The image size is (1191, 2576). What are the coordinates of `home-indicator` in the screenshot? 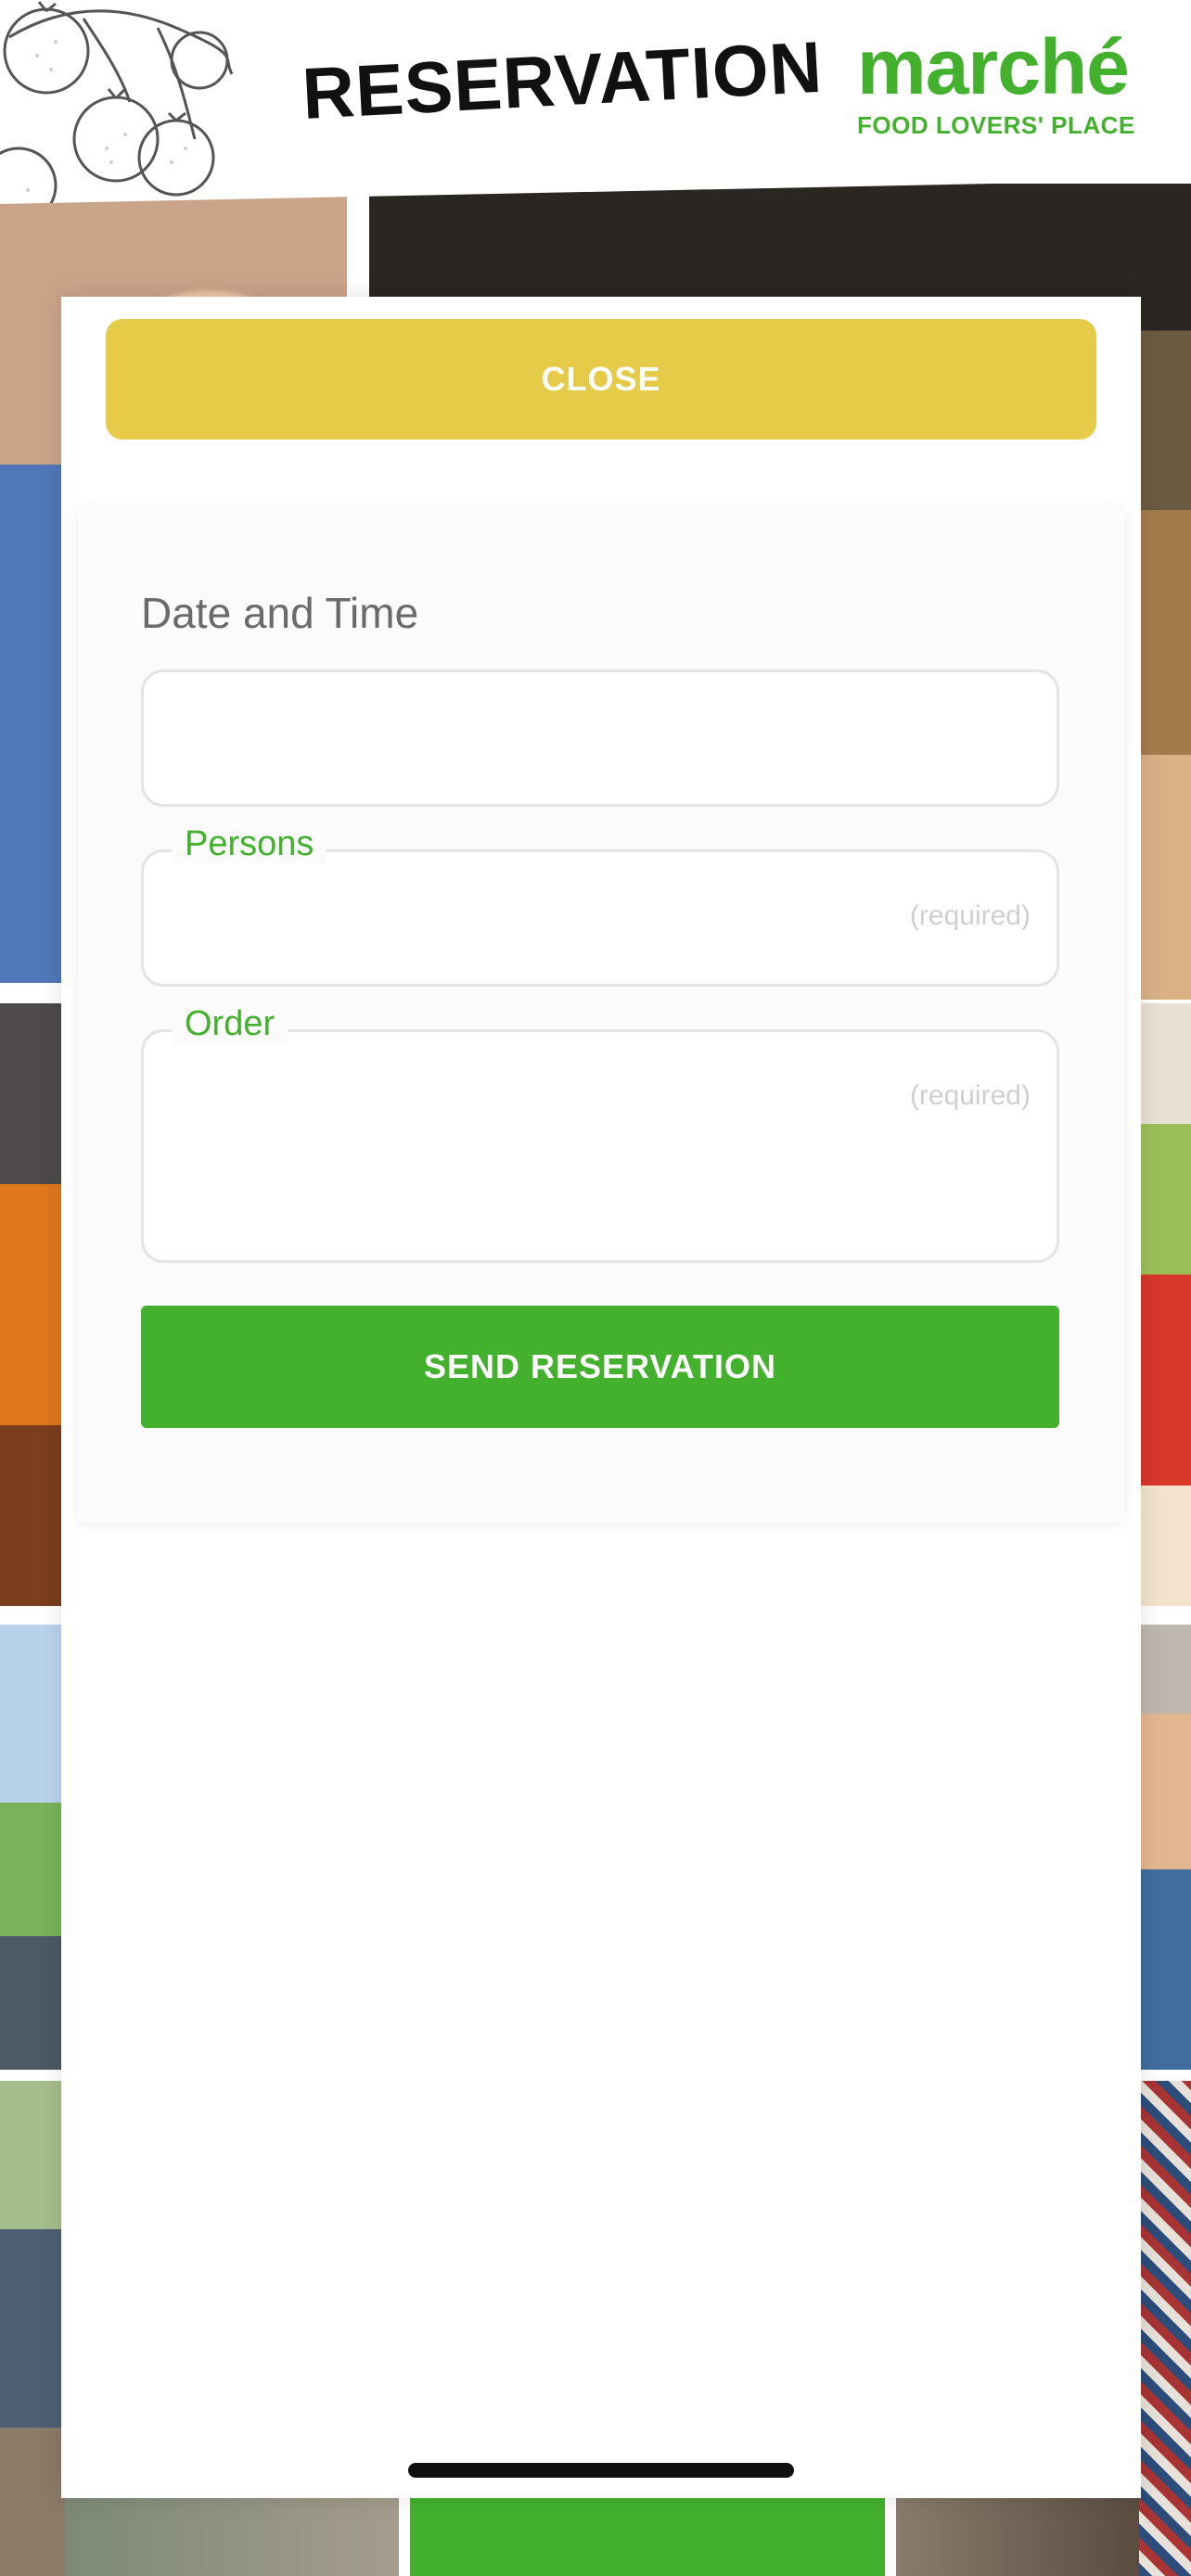 It's located at (601, 2471).